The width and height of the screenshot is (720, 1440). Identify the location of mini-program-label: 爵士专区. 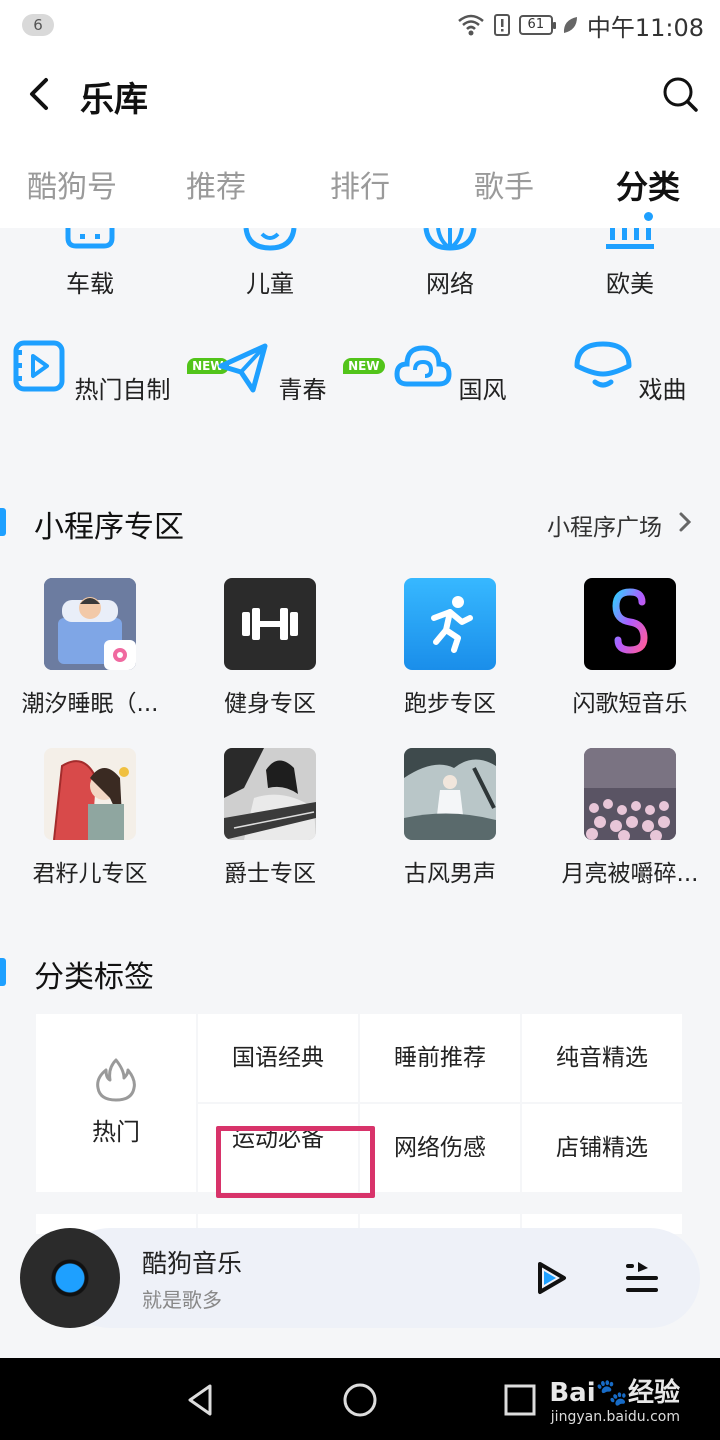
(270, 874).